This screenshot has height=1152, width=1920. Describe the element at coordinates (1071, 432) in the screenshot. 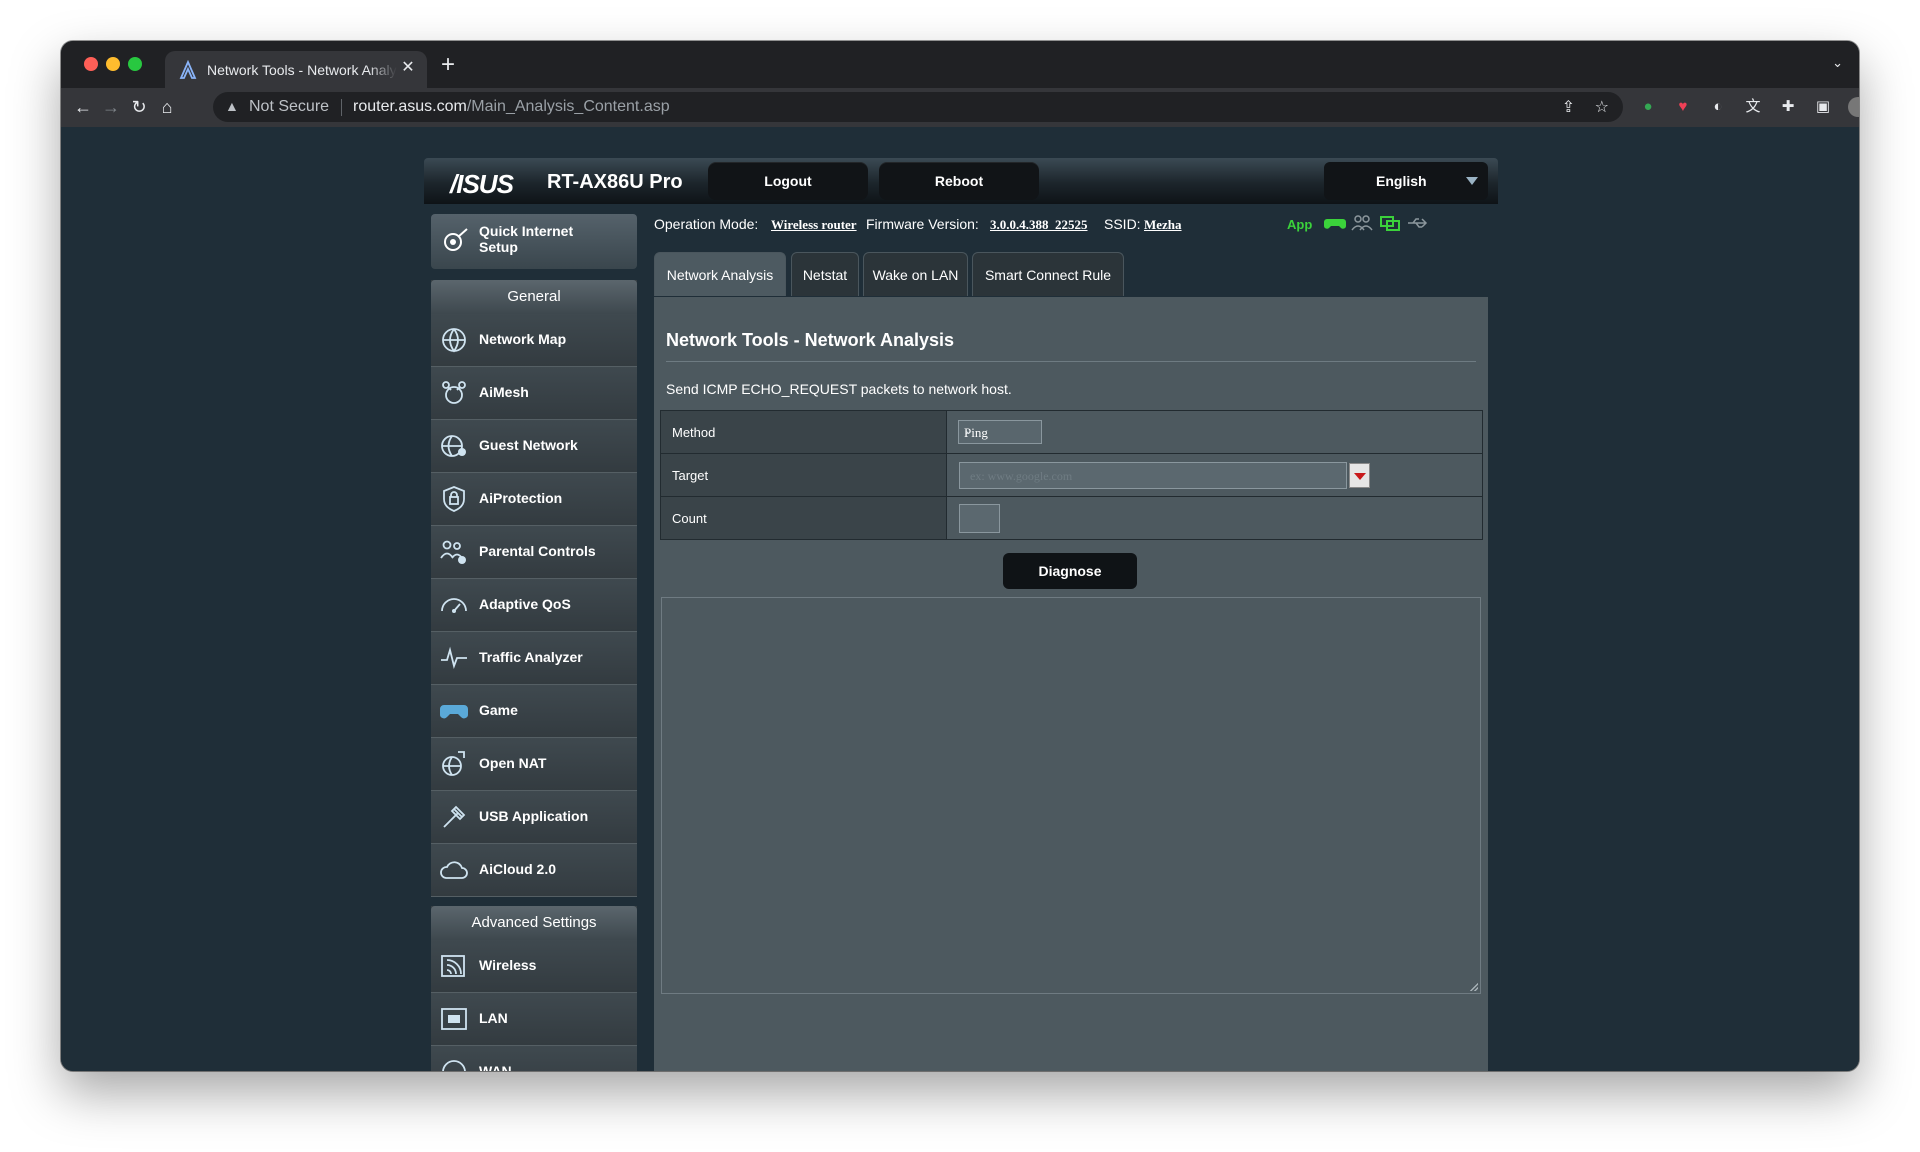

I see `method-row: Method Ping ⌄` at that location.